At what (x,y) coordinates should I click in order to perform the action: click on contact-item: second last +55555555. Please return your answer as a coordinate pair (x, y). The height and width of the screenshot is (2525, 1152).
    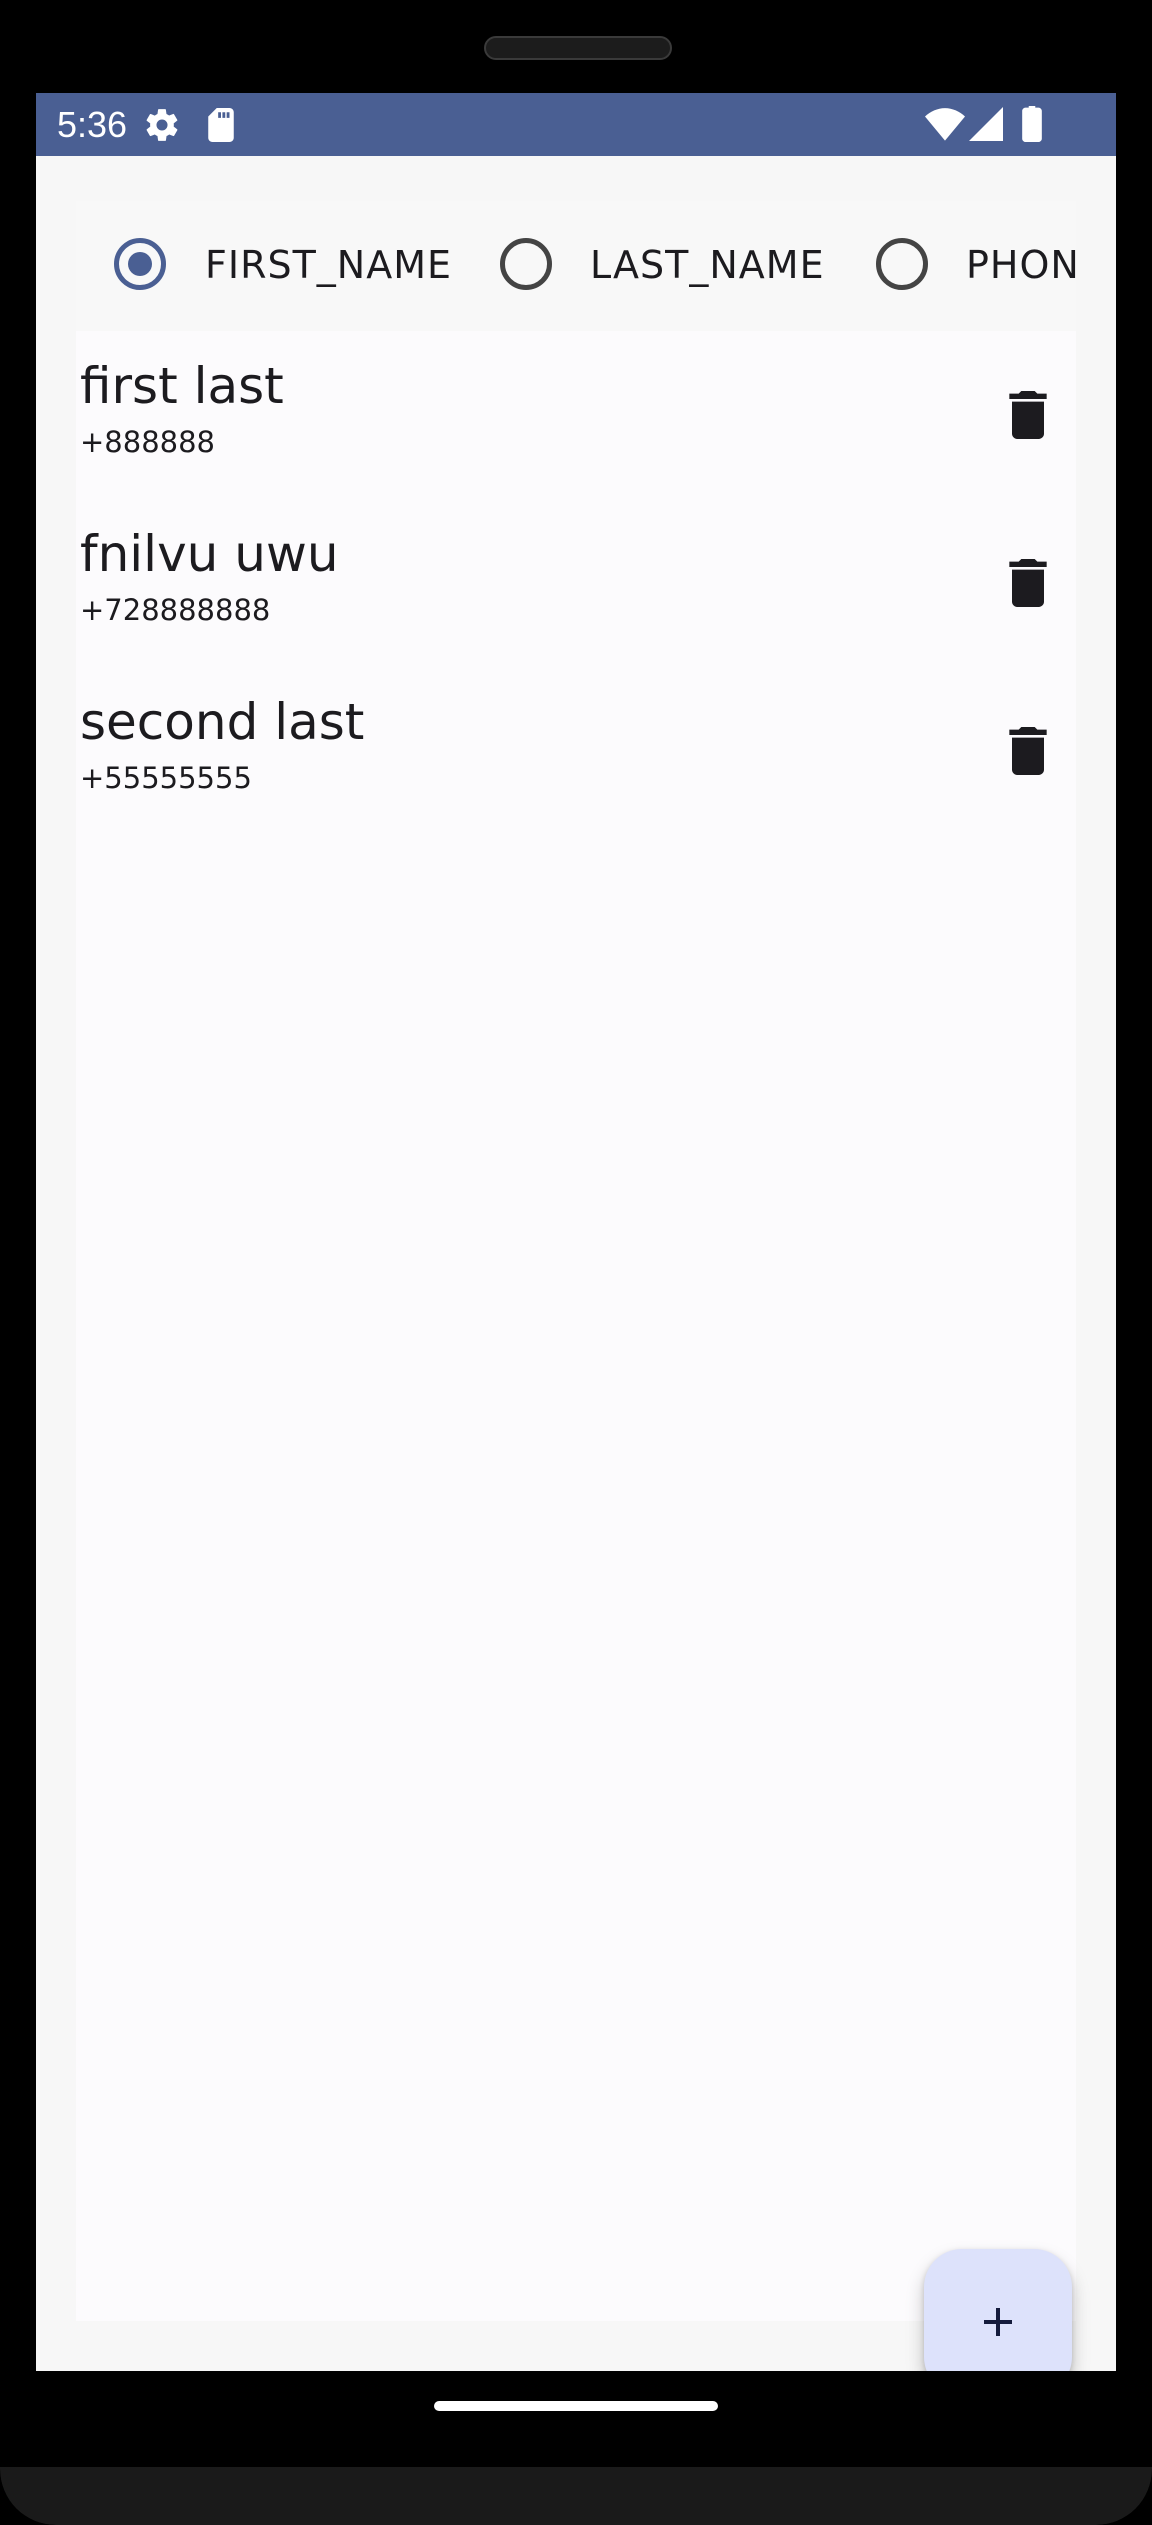
    Looking at the image, I should click on (576, 761).